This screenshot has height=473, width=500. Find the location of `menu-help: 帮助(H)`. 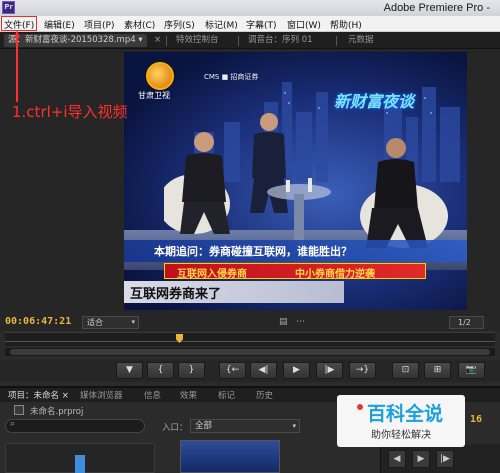

menu-help: 帮助(H) is located at coordinates (346, 24).